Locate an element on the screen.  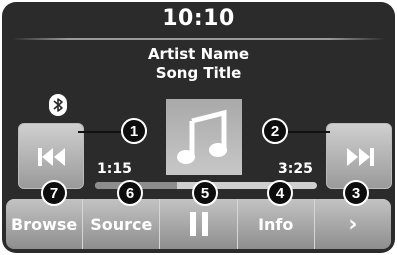
callout-5: 5 is located at coordinates (205, 193).